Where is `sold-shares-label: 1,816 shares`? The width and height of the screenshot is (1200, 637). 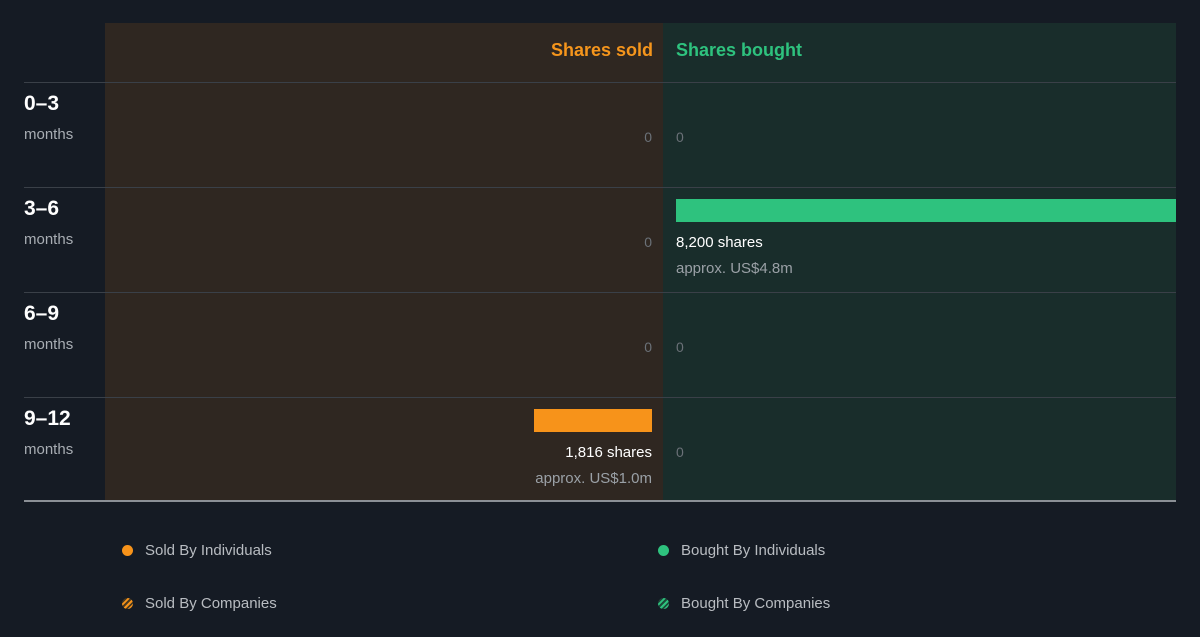
sold-shares-label: 1,816 shares is located at coordinates (608, 452).